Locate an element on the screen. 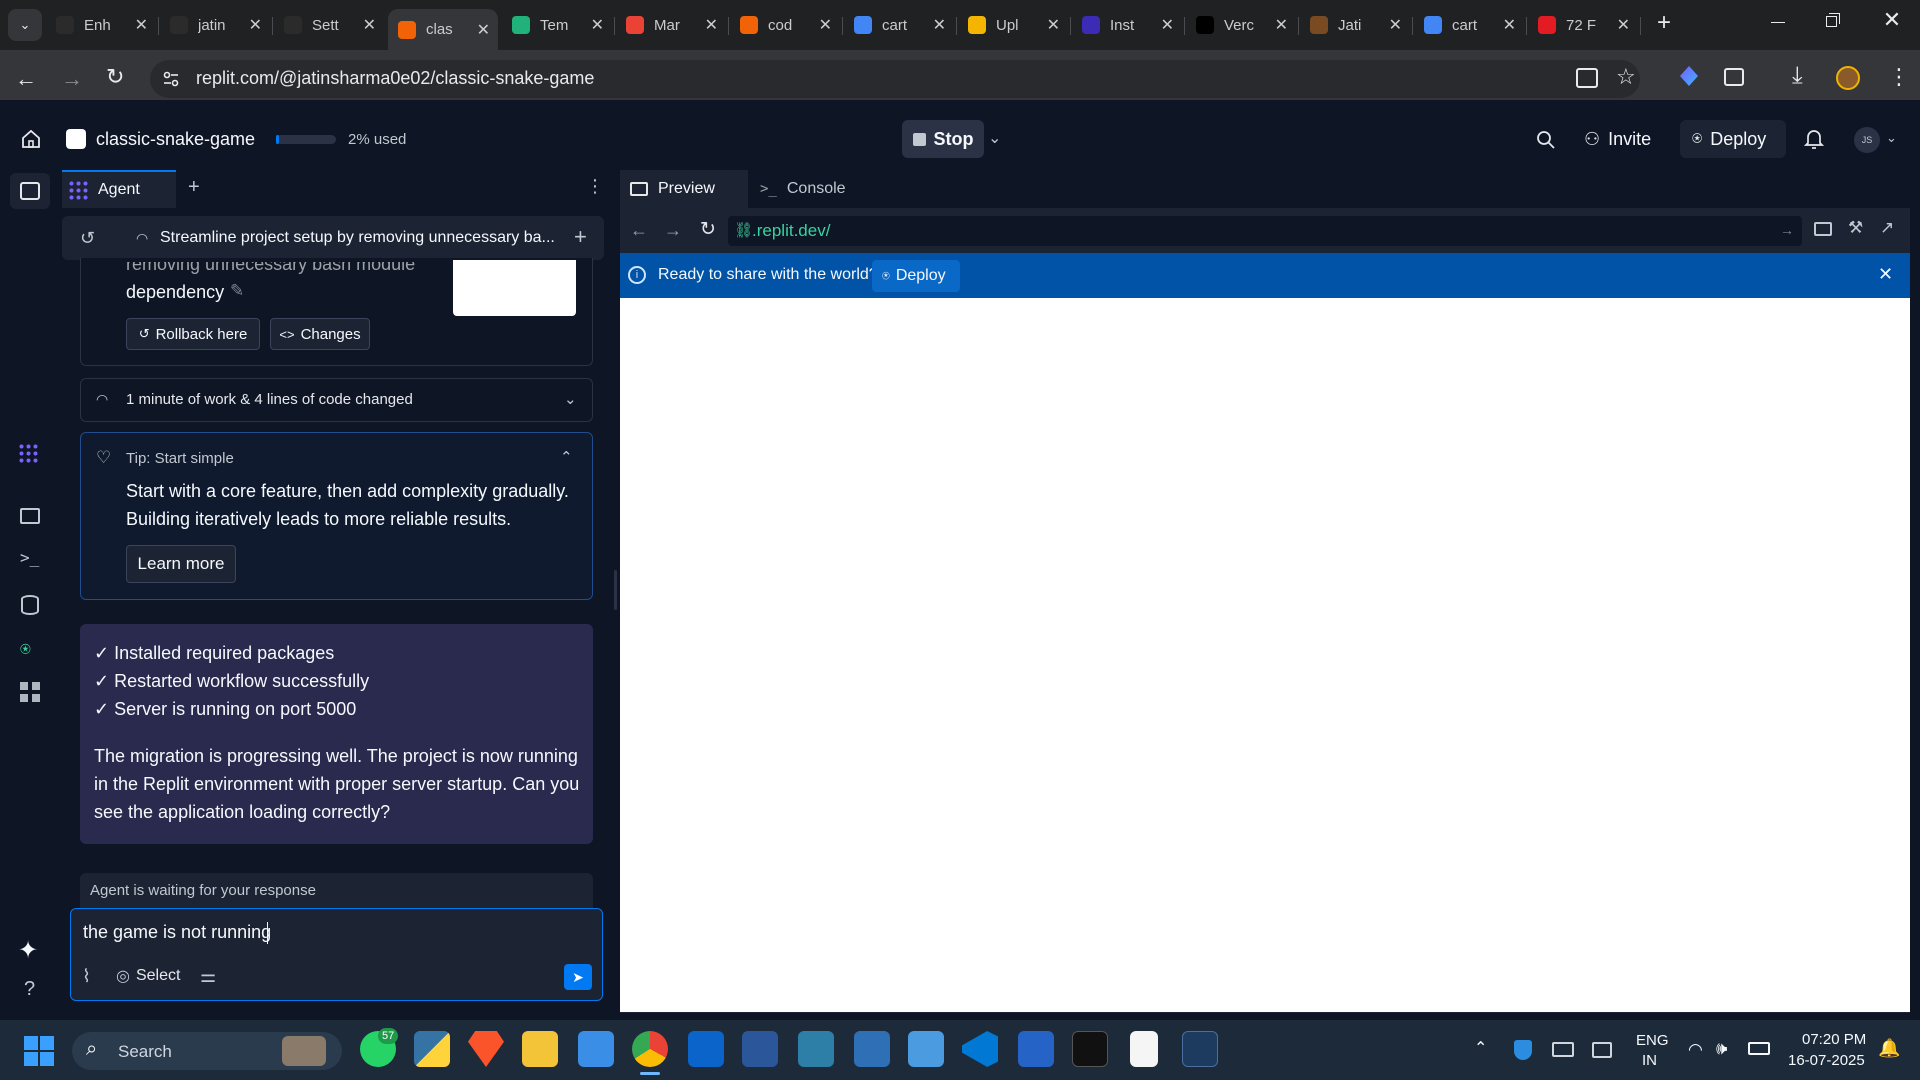 This screenshot has height=1080, width=1920. agent-menu-icon: ⋮ is located at coordinates (595, 186).